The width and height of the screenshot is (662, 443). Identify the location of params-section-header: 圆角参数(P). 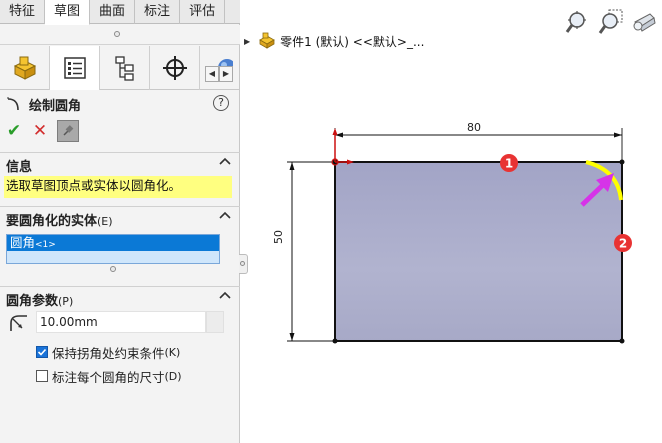
(120, 297).